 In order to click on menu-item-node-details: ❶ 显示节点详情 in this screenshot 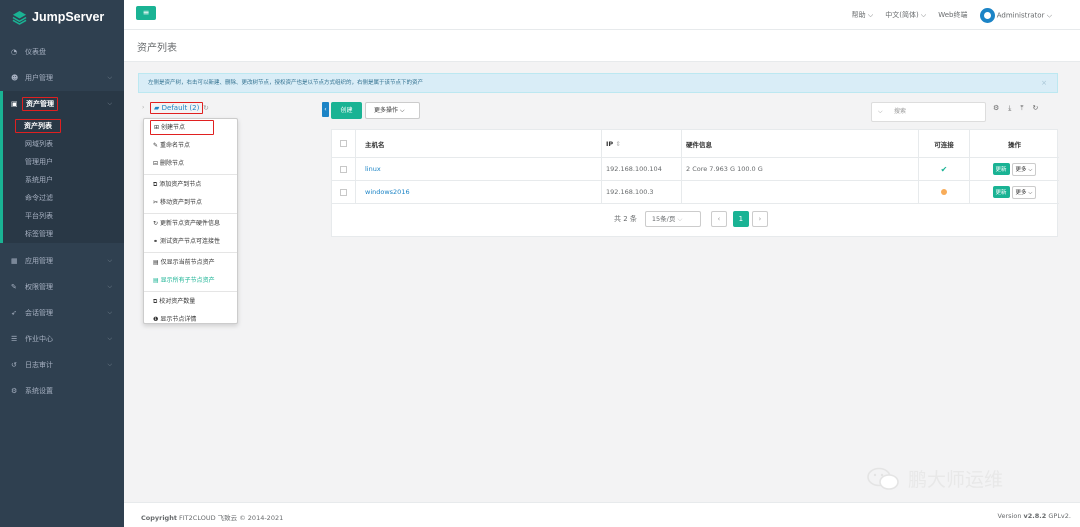, I will do `click(190, 320)`.